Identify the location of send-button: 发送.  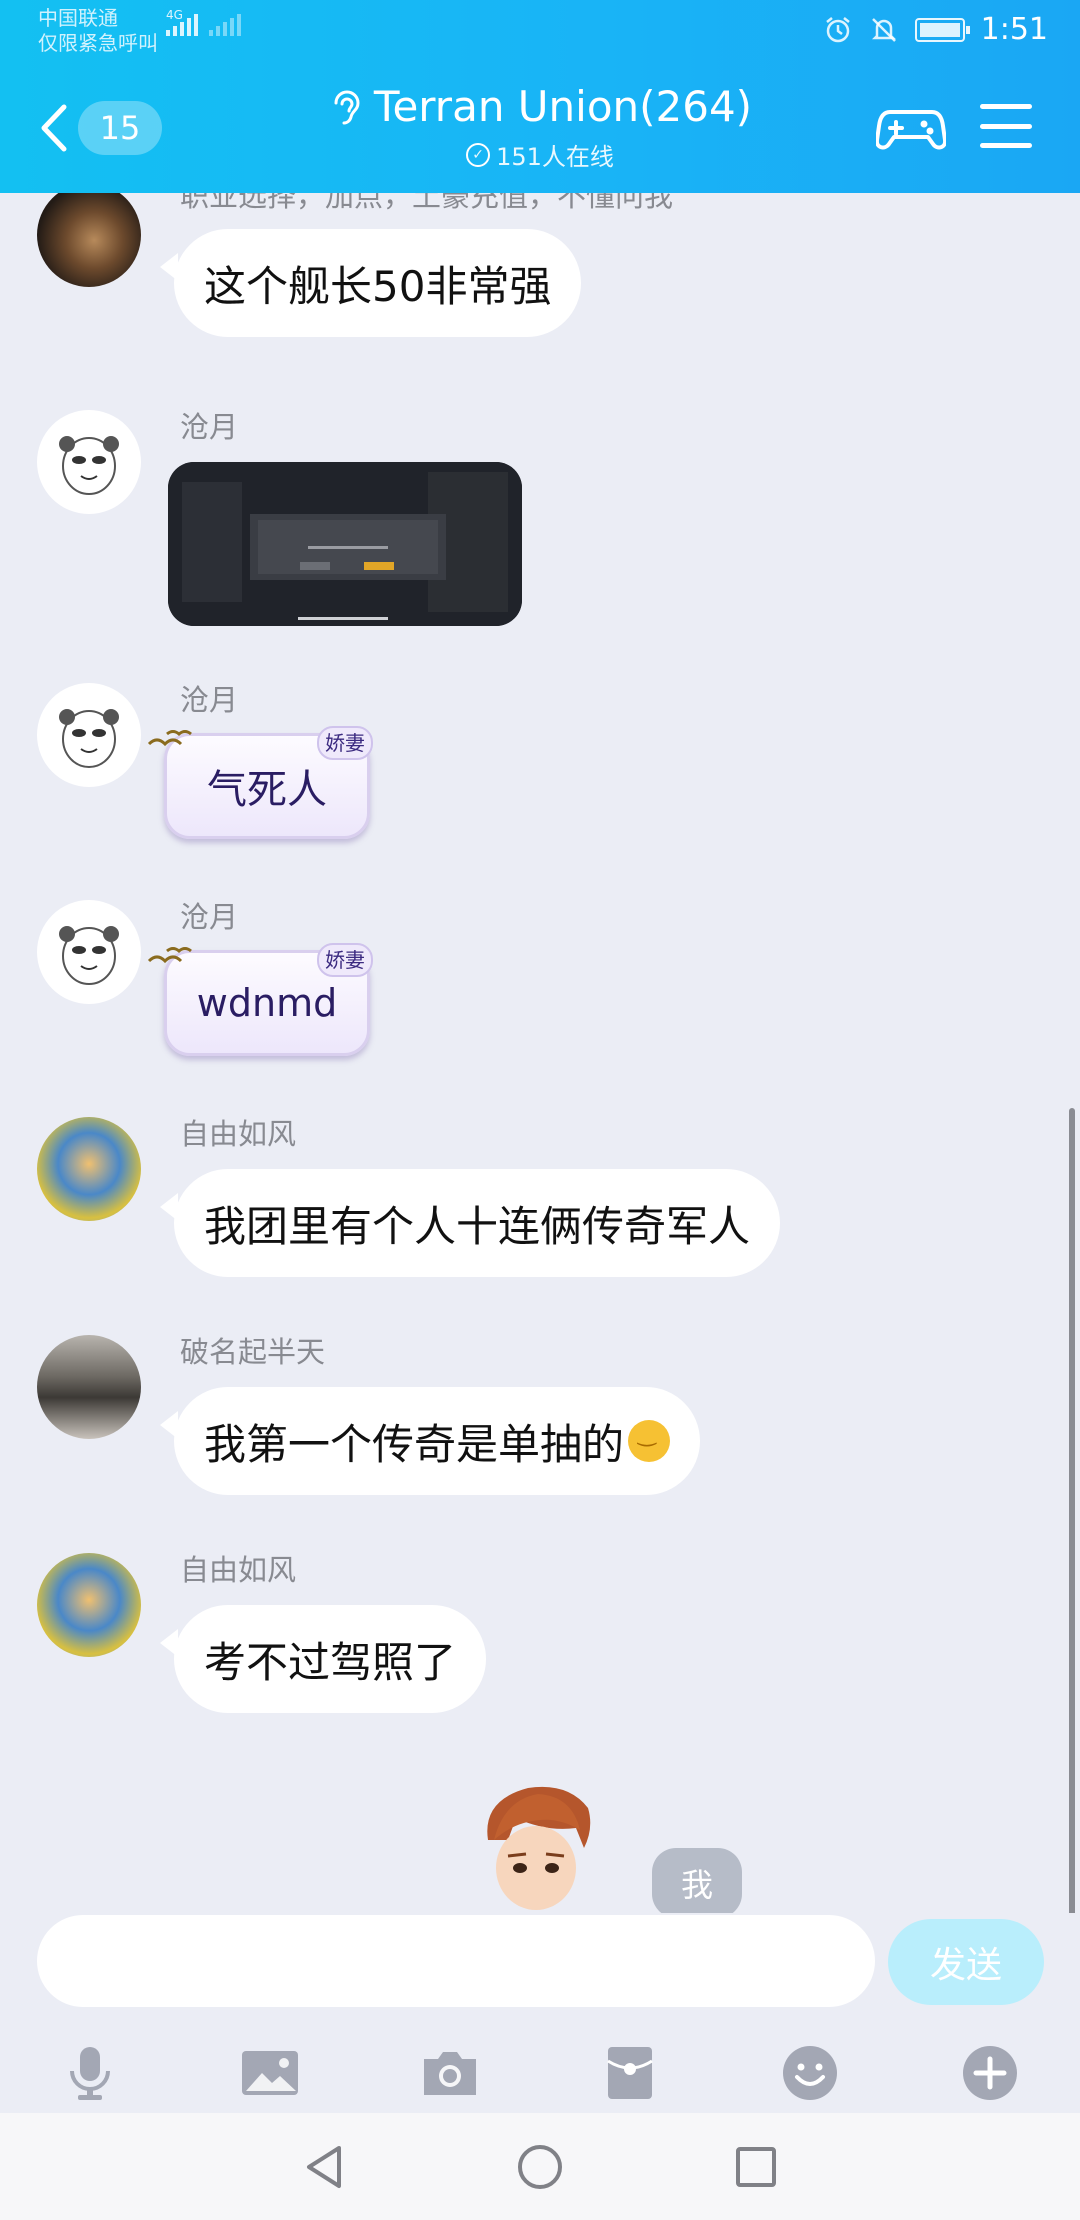
(966, 1962).